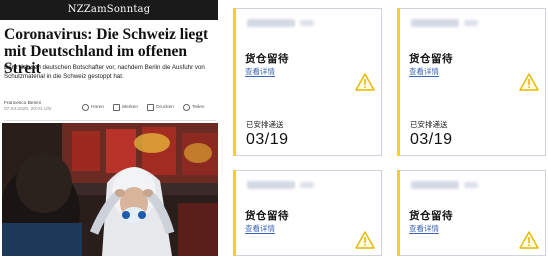 This screenshot has width=548, height=256. What do you see at coordinates (60, 252) in the screenshot?
I see `caption-fragment` at bounding box center [60, 252].